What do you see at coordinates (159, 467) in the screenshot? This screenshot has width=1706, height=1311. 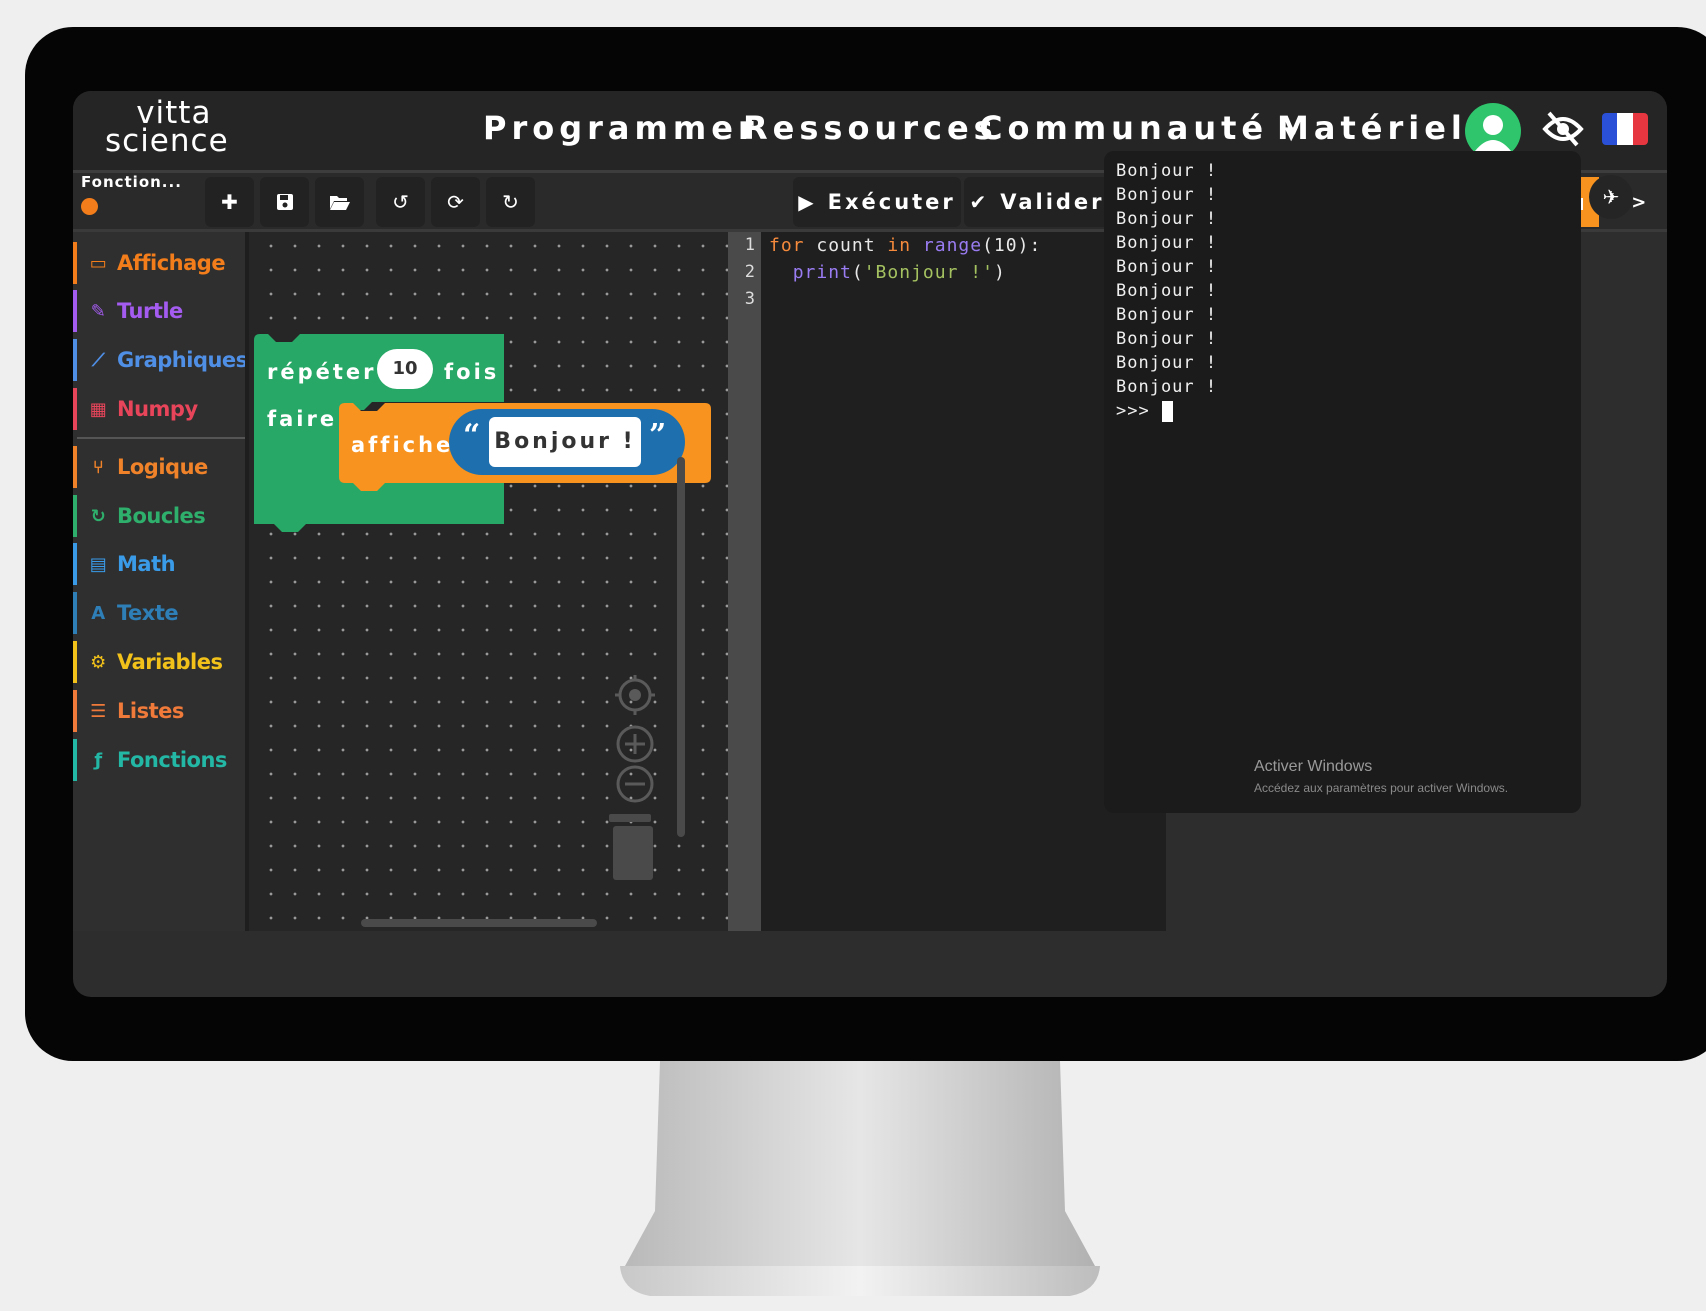 I see `sidebar-item-logique: ⑂ Logique` at bounding box center [159, 467].